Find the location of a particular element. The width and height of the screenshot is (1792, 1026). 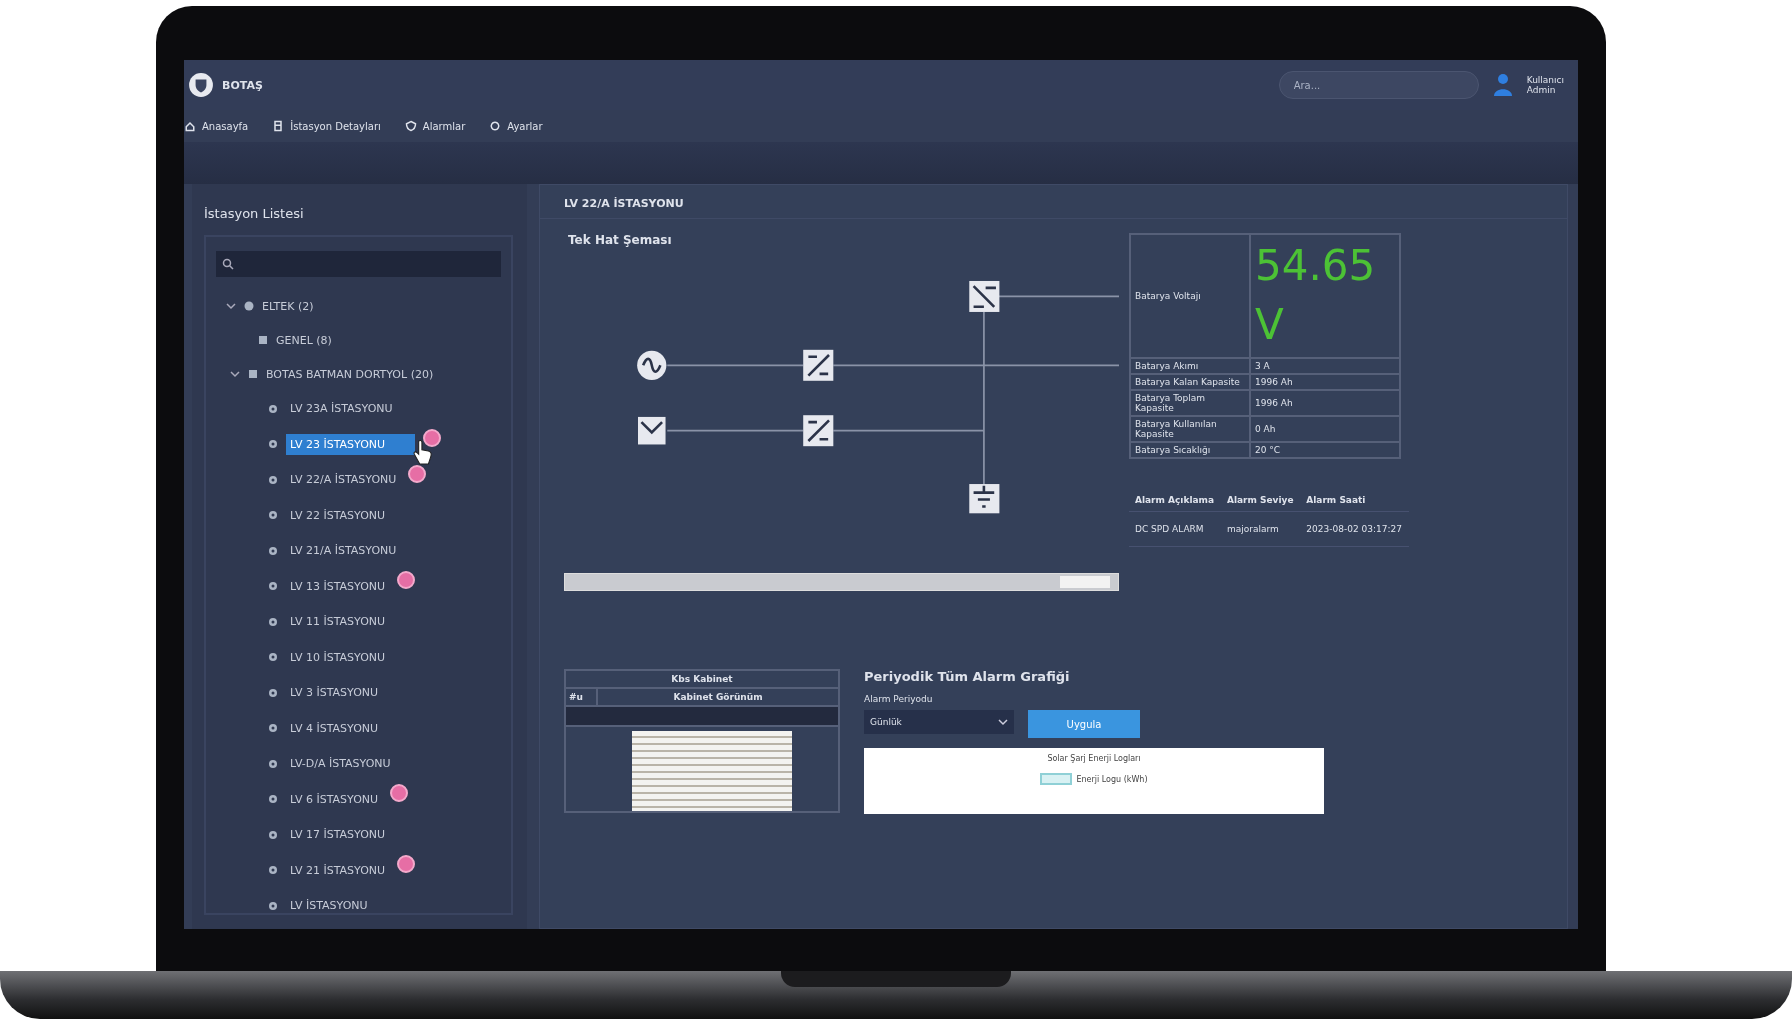

cabinet-table-title: Kbs Kabinet is located at coordinates (702, 680).